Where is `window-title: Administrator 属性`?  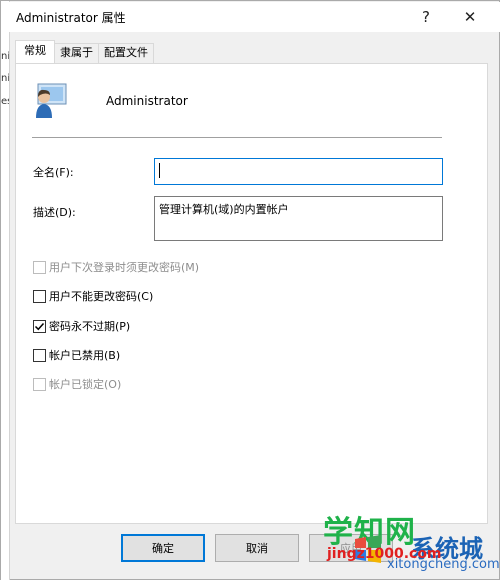 window-title: Administrator 属性 is located at coordinates (71, 18).